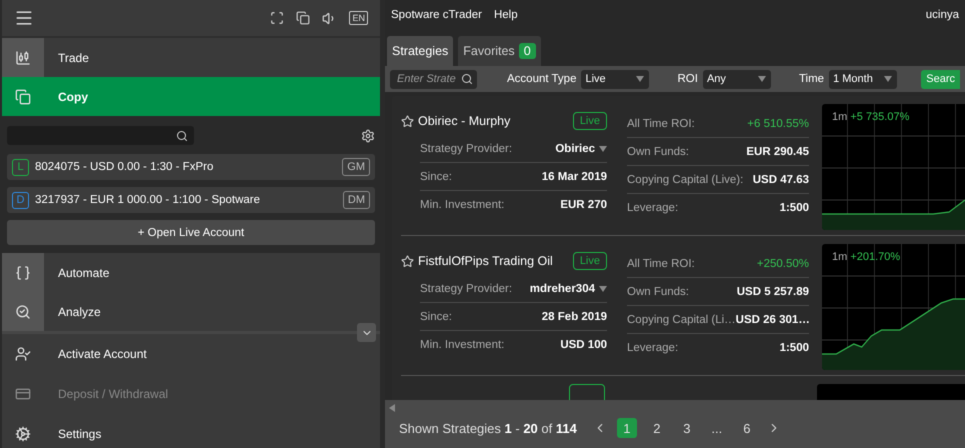 Image resolution: width=965 pixels, height=448 pixels. What do you see at coordinates (303, 18) in the screenshot?
I see `windows-icon` at bounding box center [303, 18].